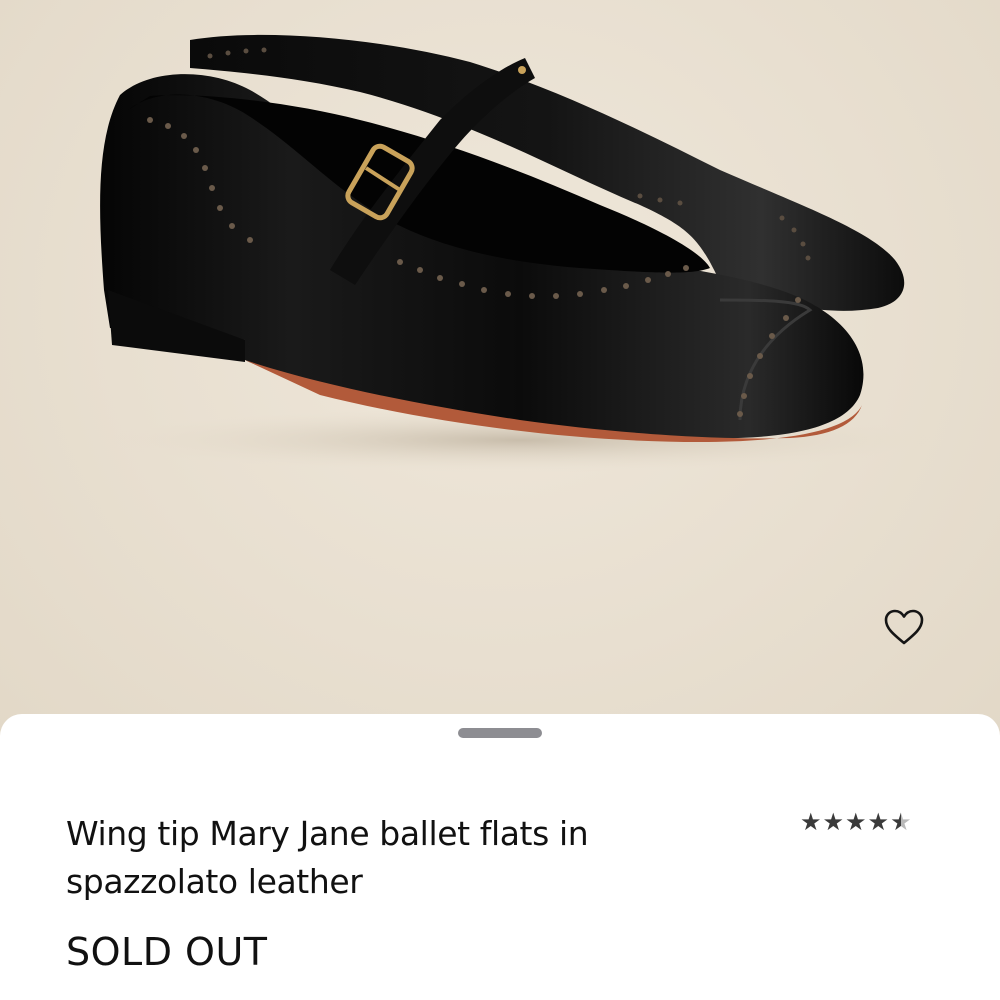 The width and height of the screenshot is (1000, 1000). Describe the element at coordinates (167, 952) in the screenshot. I see `stock-status: SOLD OUT` at that location.